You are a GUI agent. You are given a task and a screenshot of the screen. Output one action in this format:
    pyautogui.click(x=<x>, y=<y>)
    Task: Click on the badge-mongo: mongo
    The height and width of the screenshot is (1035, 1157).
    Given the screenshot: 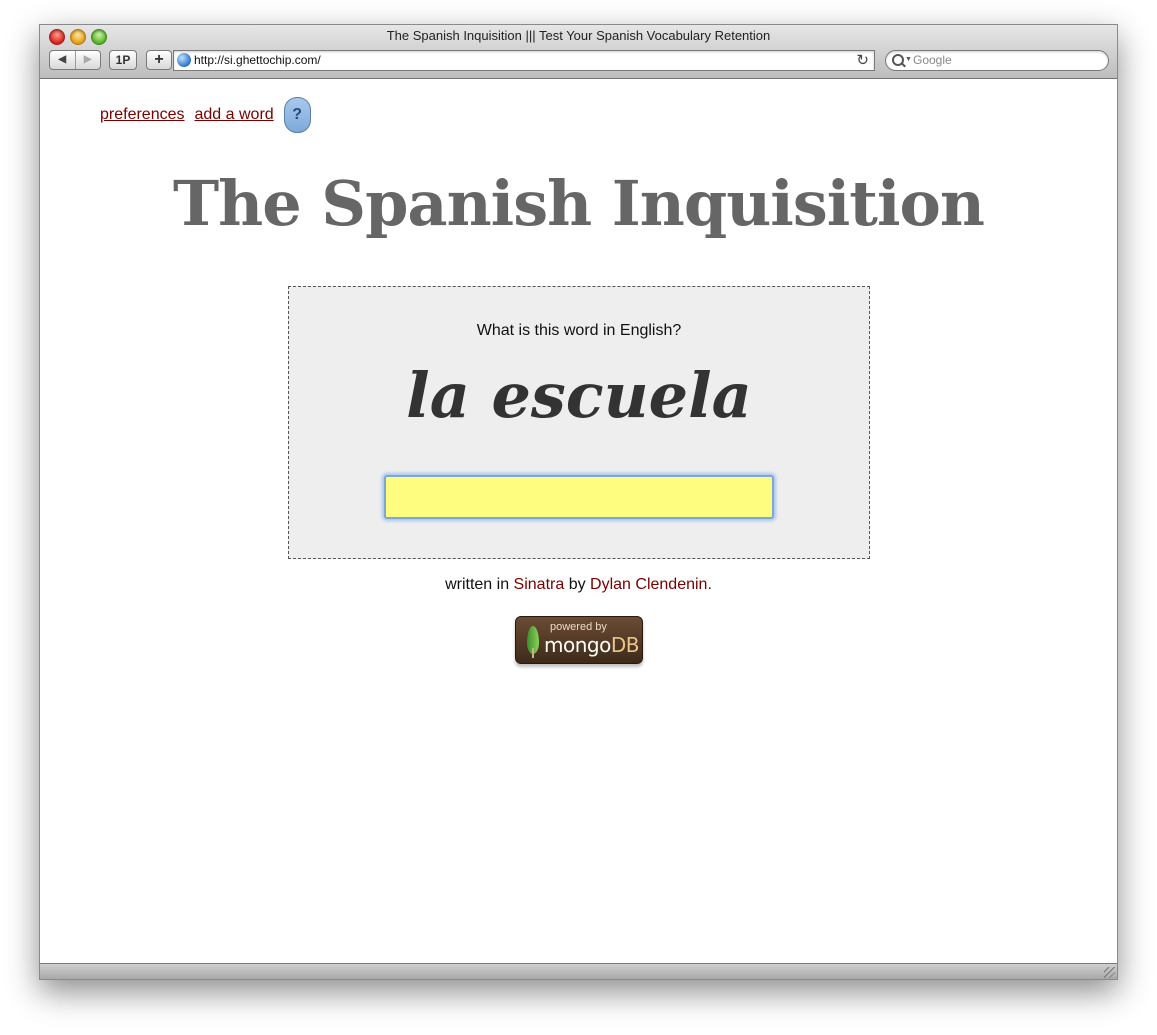 What is the action you would take?
    pyautogui.click(x=577, y=645)
    